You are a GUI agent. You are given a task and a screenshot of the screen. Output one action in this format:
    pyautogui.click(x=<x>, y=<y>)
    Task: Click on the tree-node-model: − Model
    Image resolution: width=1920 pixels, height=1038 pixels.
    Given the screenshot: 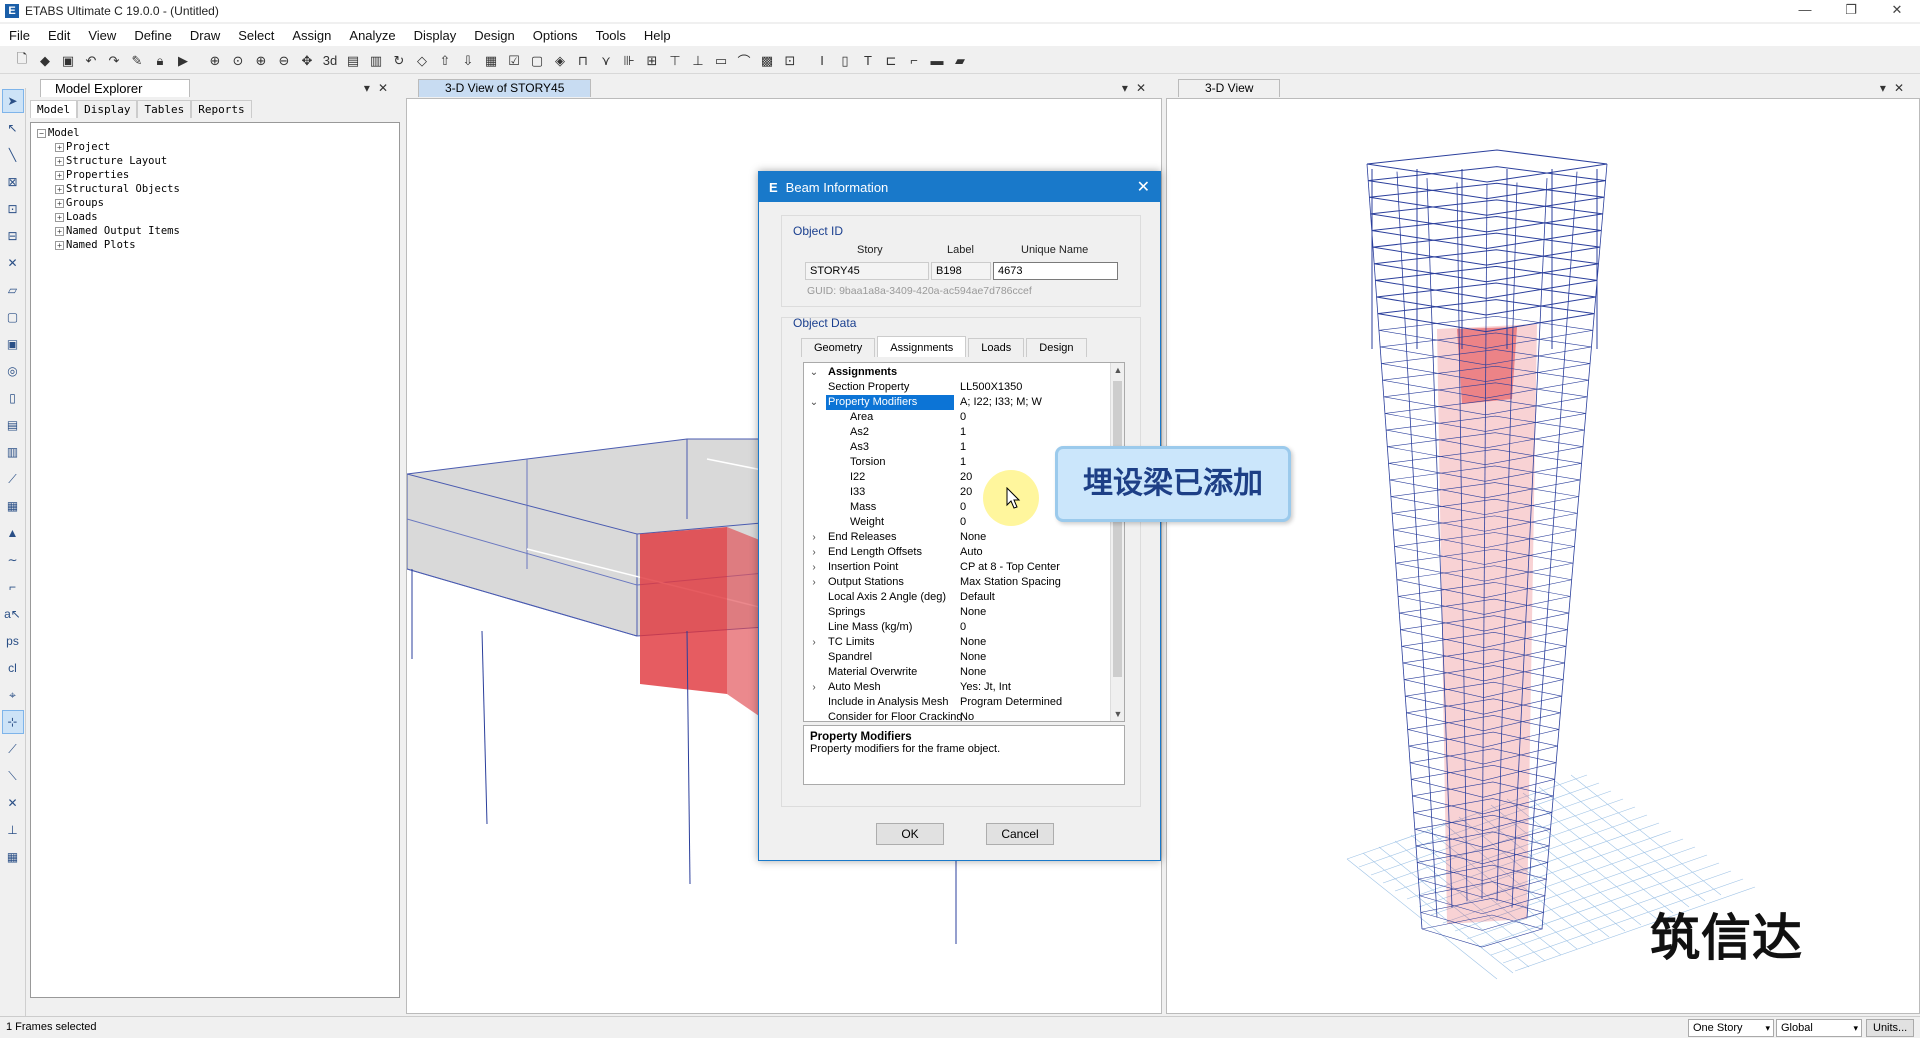 What is the action you would take?
    pyautogui.click(x=215, y=133)
    